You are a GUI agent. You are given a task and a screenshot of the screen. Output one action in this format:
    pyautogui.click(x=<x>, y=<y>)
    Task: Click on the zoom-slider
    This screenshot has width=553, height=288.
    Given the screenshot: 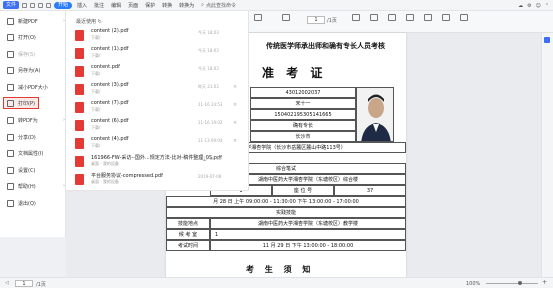 What is the action you would take?
    pyautogui.click(x=512, y=283)
    